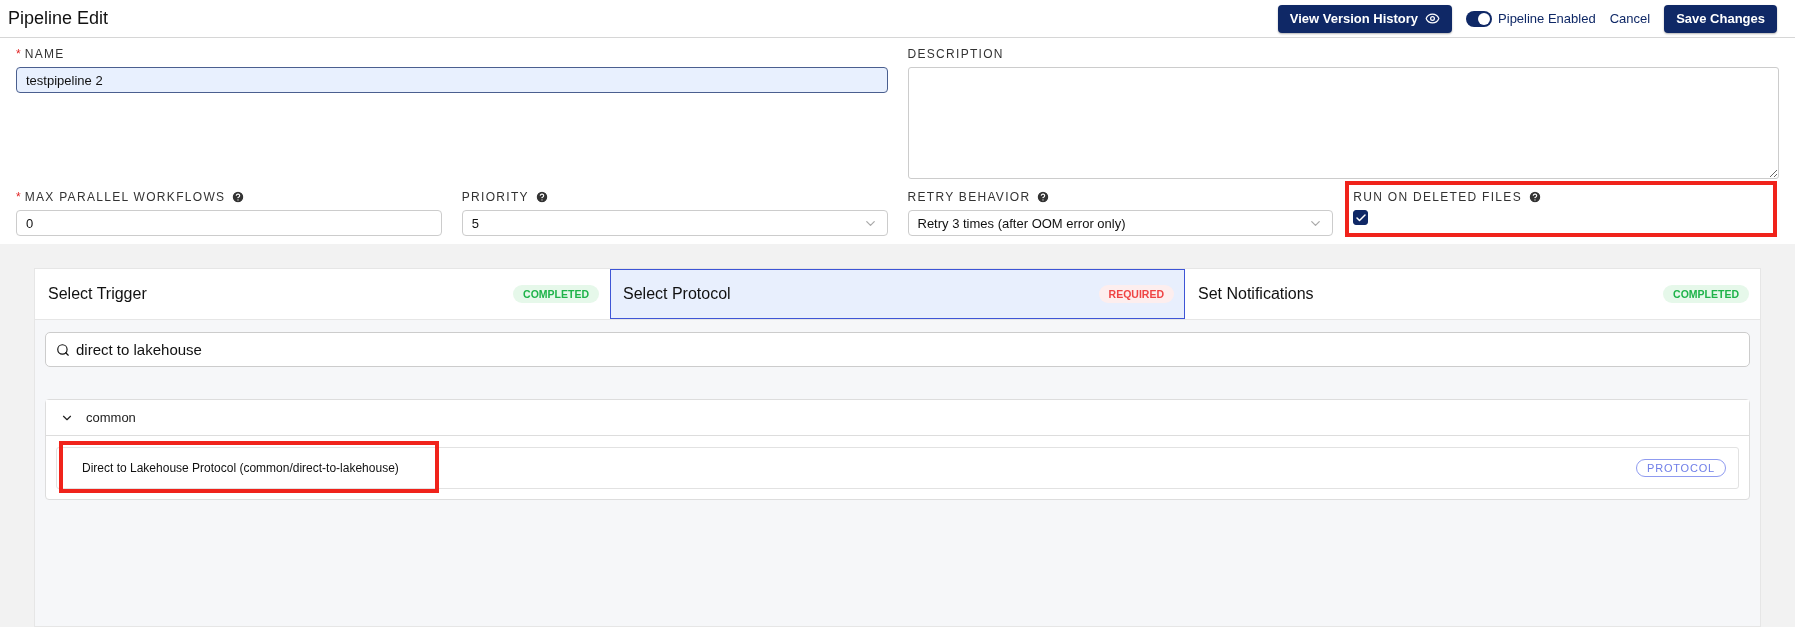  Describe the element at coordinates (495, 197) in the screenshot. I see `field-label: PRIORITY` at that location.